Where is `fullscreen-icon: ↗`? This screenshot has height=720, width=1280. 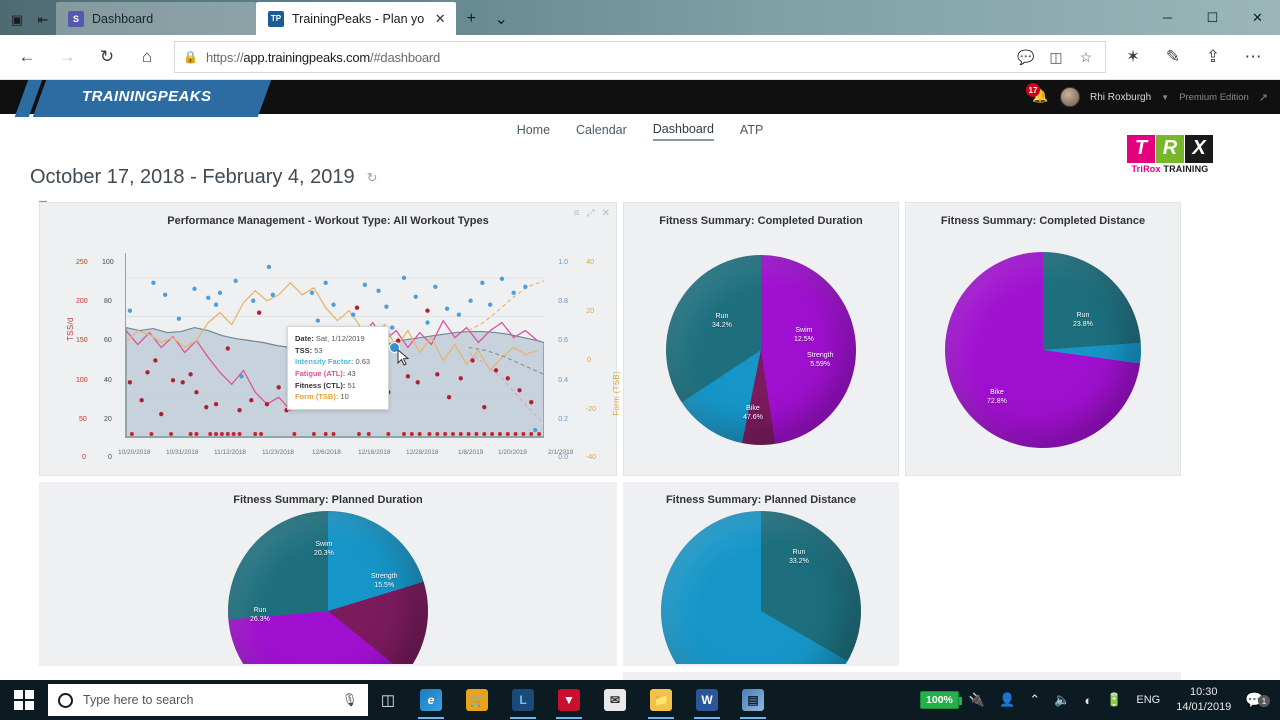 fullscreen-icon: ↗ is located at coordinates (1263, 97).